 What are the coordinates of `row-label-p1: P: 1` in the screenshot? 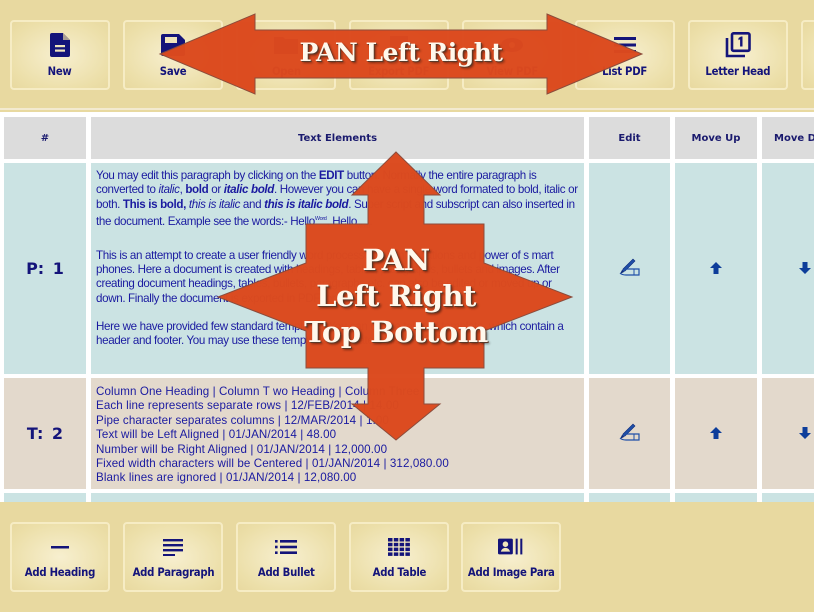 It's located at (45, 268).